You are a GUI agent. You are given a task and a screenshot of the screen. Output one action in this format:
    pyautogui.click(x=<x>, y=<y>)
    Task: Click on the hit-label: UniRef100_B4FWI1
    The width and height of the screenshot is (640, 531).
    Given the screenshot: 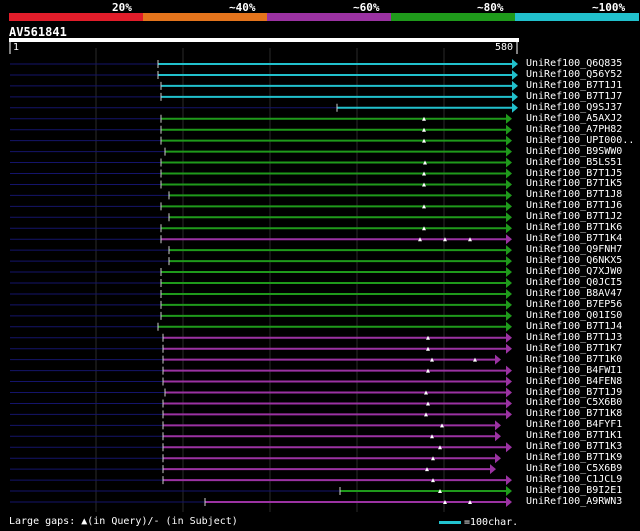 What is the action you would take?
    pyautogui.click(x=574, y=370)
    